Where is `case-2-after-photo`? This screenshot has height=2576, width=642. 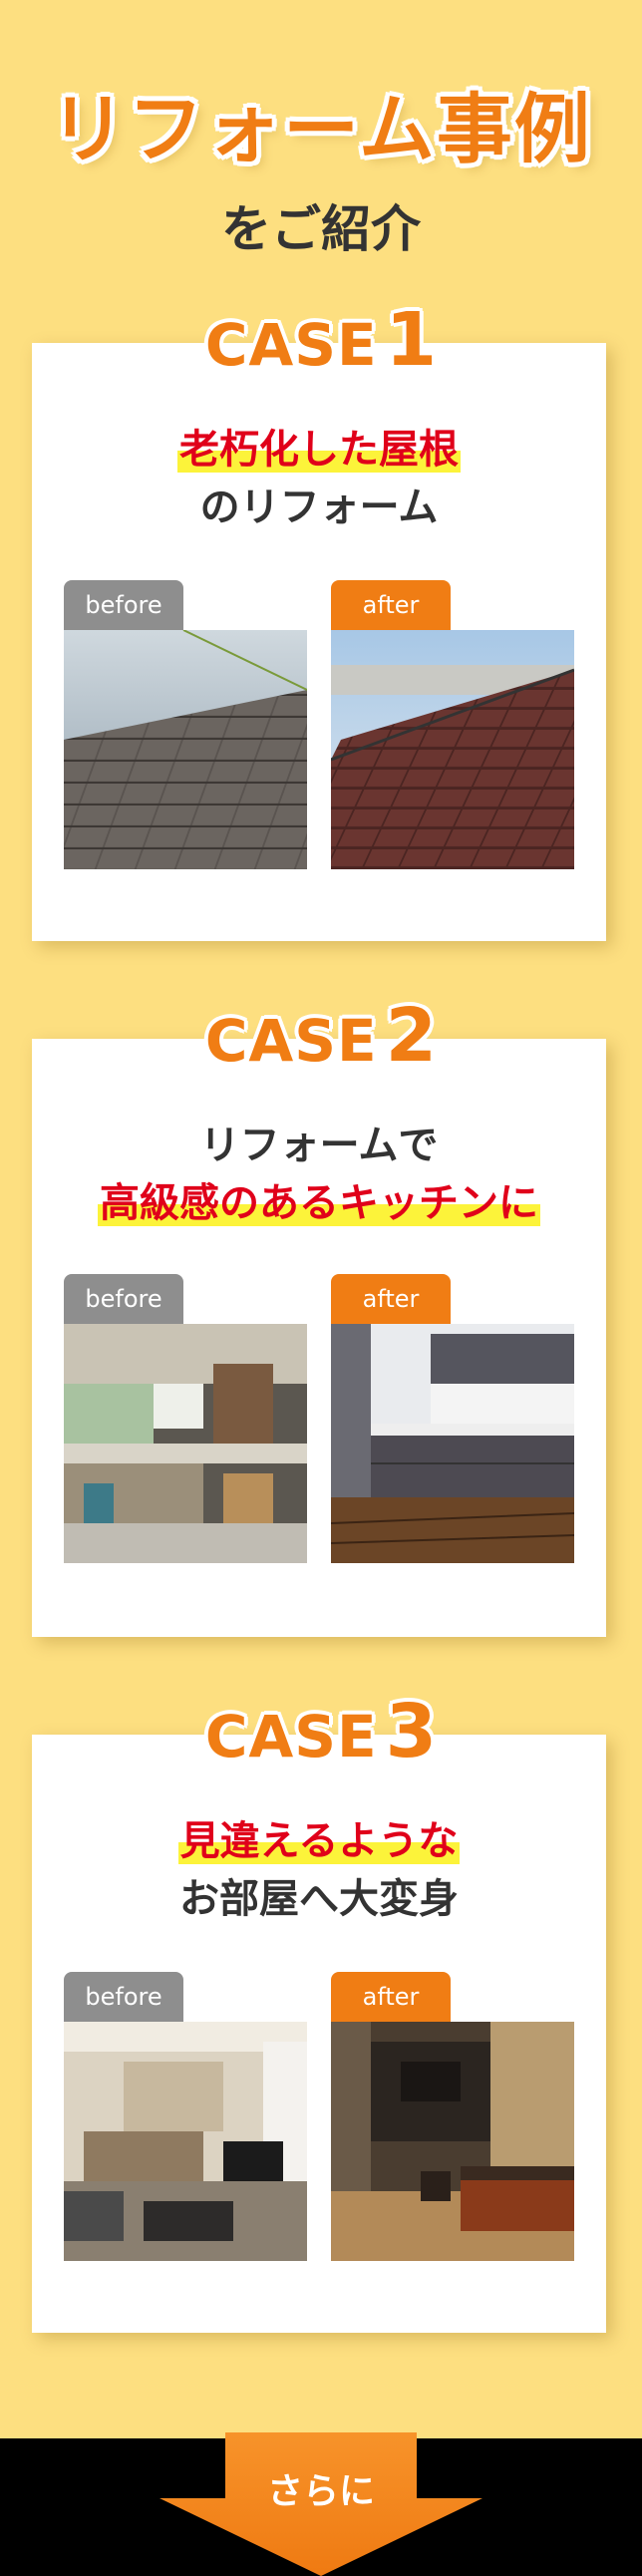 case-2-after-photo is located at coordinates (452, 1443).